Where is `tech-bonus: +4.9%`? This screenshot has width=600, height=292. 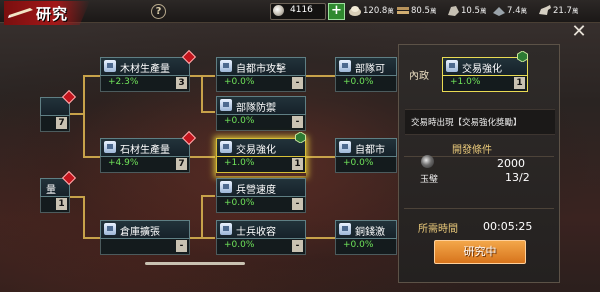
tech-bonus: +4.9% is located at coordinates (123, 163).